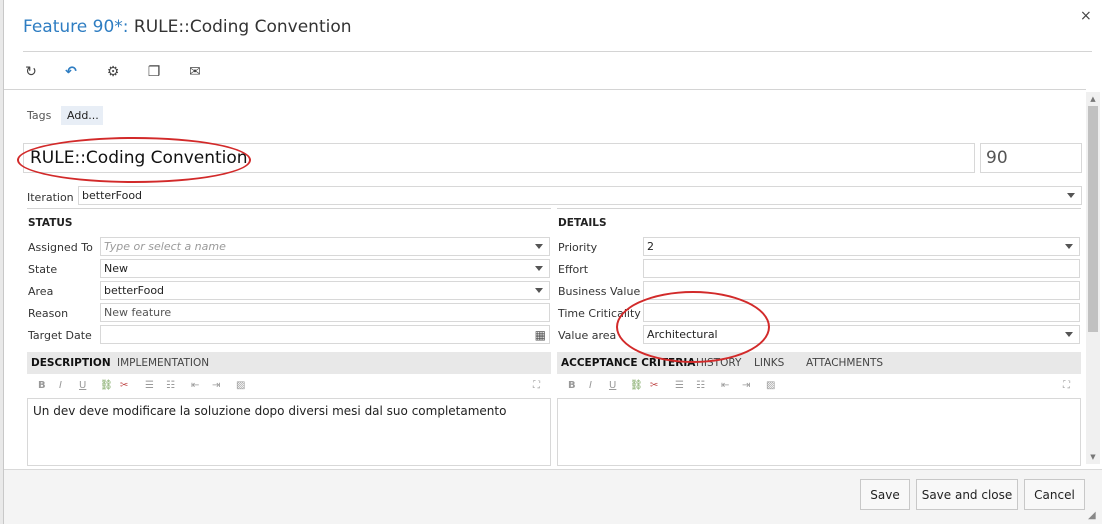 Image resolution: width=1102 pixels, height=524 pixels. What do you see at coordinates (844, 363) in the screenshot?
I see `tab-attachments: ATTACHMENTS` at bounding box center [844, 363].